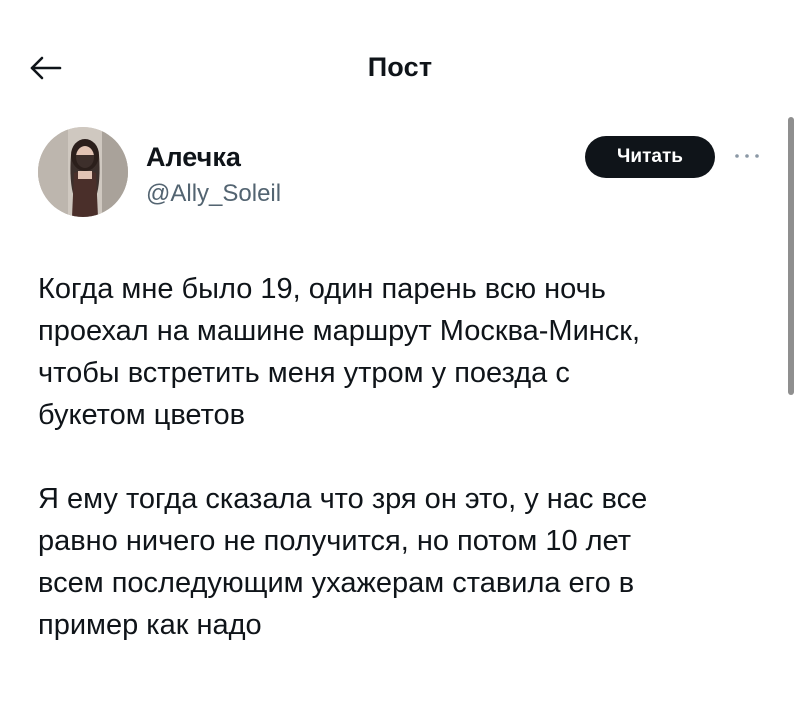 This screenshot has height=714, width=800. What do you see at coordinates (400, 67) in the screenshot?
I see `page-title: Пост` at bounding box center [400, 67].